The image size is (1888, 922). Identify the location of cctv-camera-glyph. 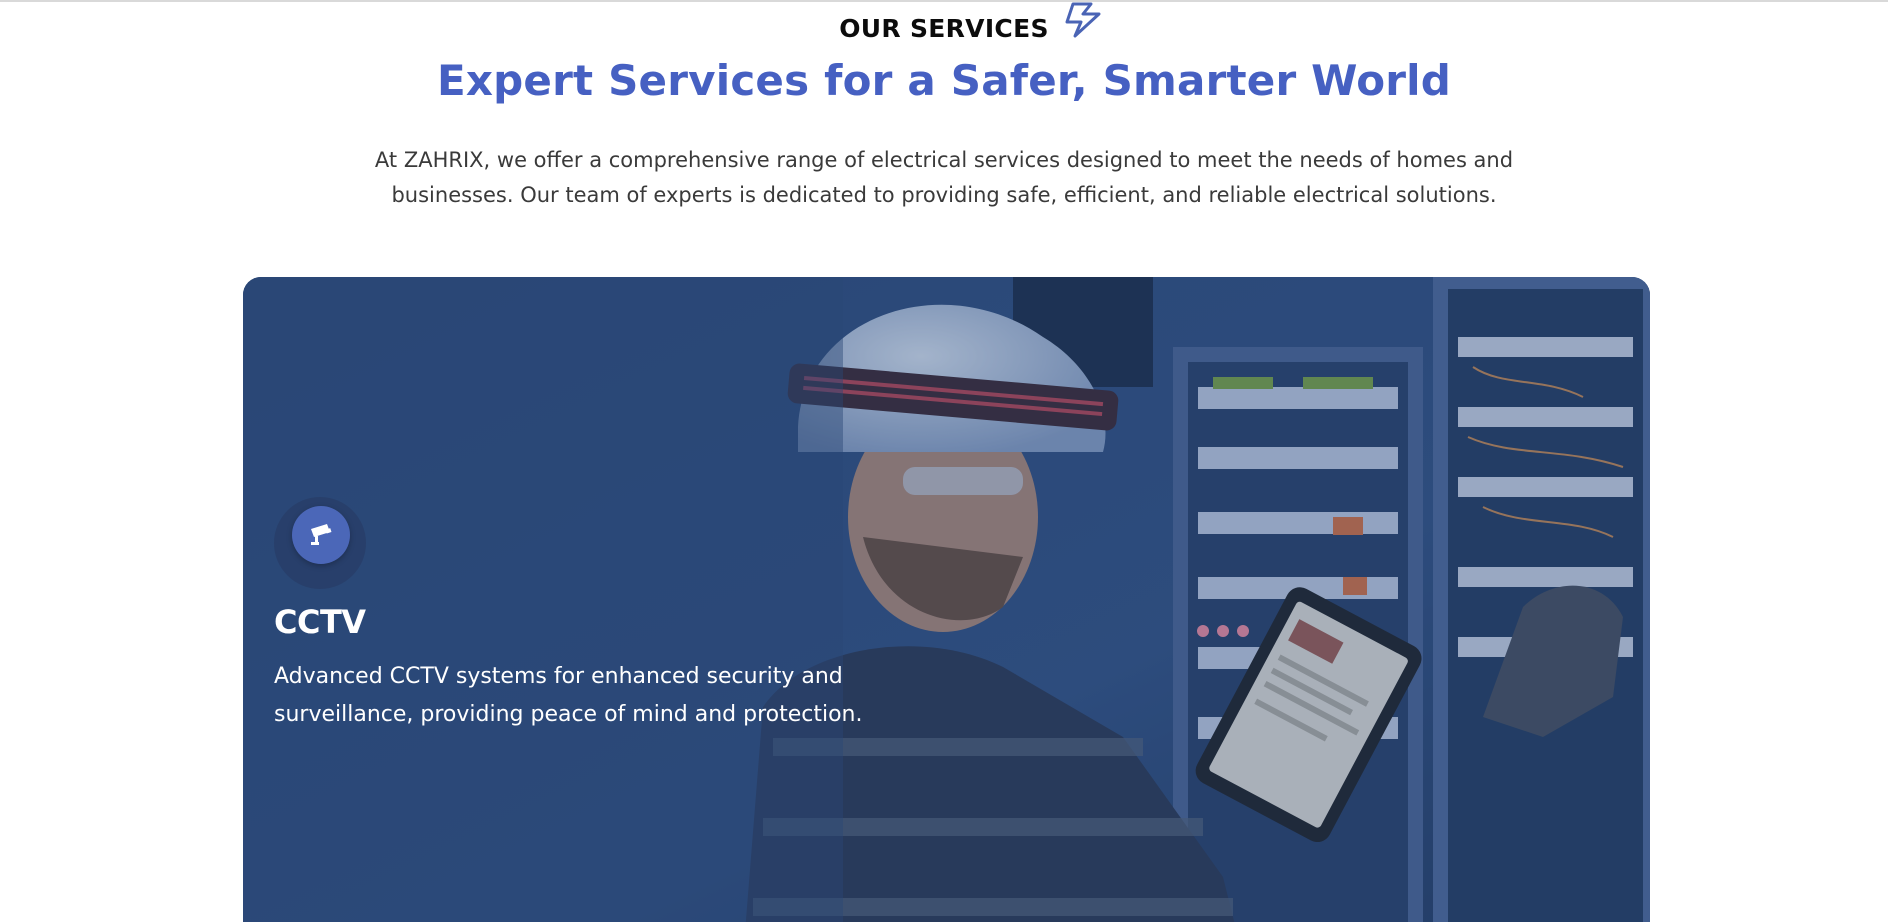
(321, 534).